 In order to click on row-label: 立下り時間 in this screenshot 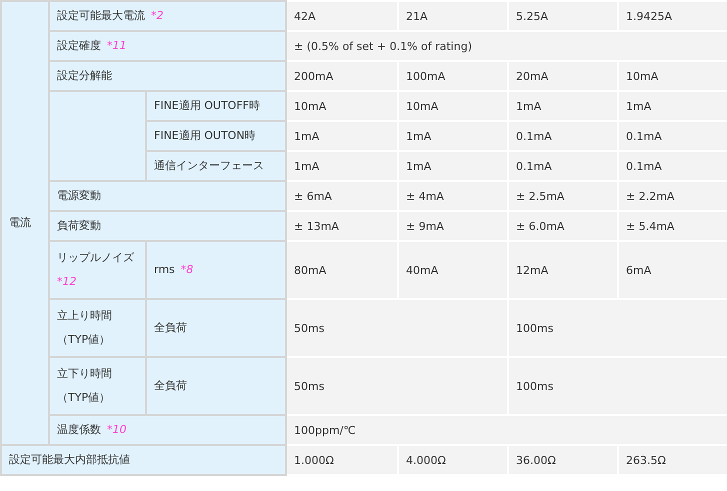, I will do `click(85, 374)`.